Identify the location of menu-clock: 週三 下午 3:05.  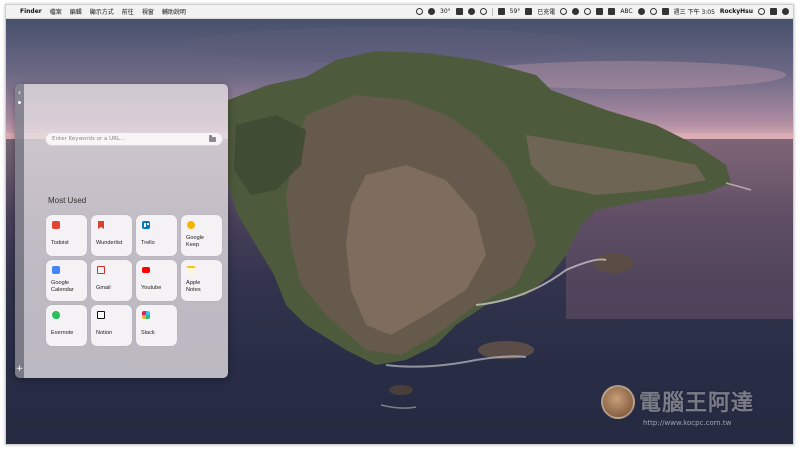
(694, 11).